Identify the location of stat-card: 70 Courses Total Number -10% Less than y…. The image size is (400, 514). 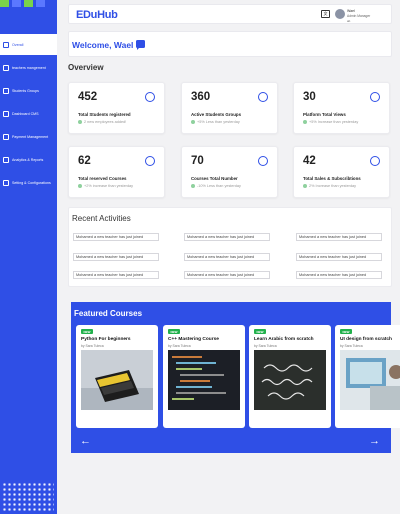
(229, 172).